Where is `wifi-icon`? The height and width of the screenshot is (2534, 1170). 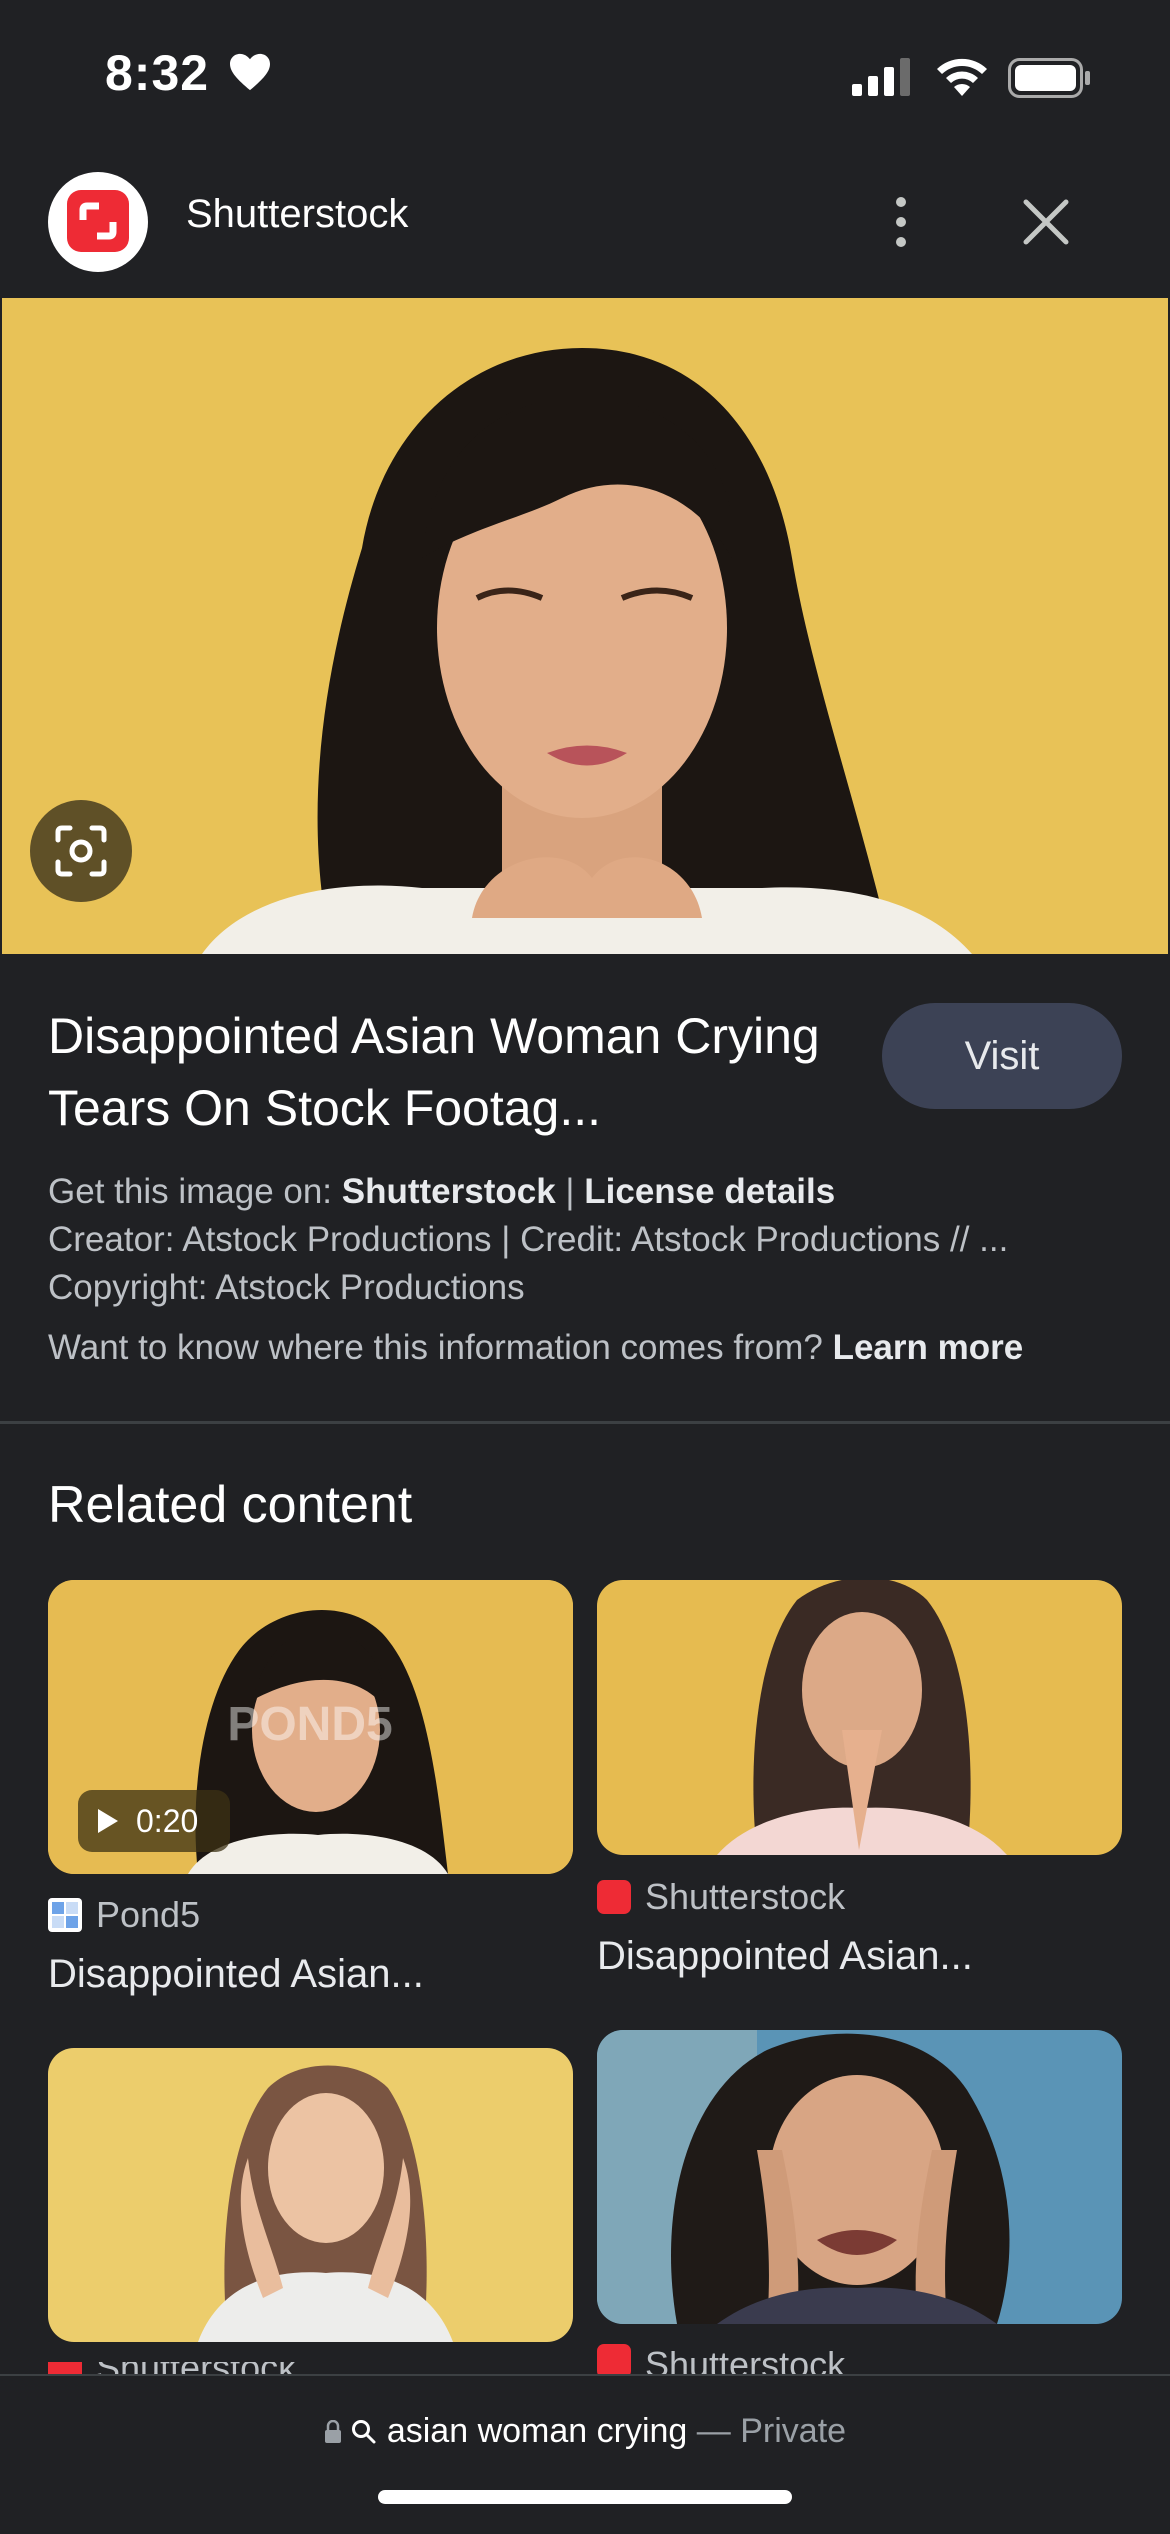
wifi-icon is located at coordinates (962, 77).